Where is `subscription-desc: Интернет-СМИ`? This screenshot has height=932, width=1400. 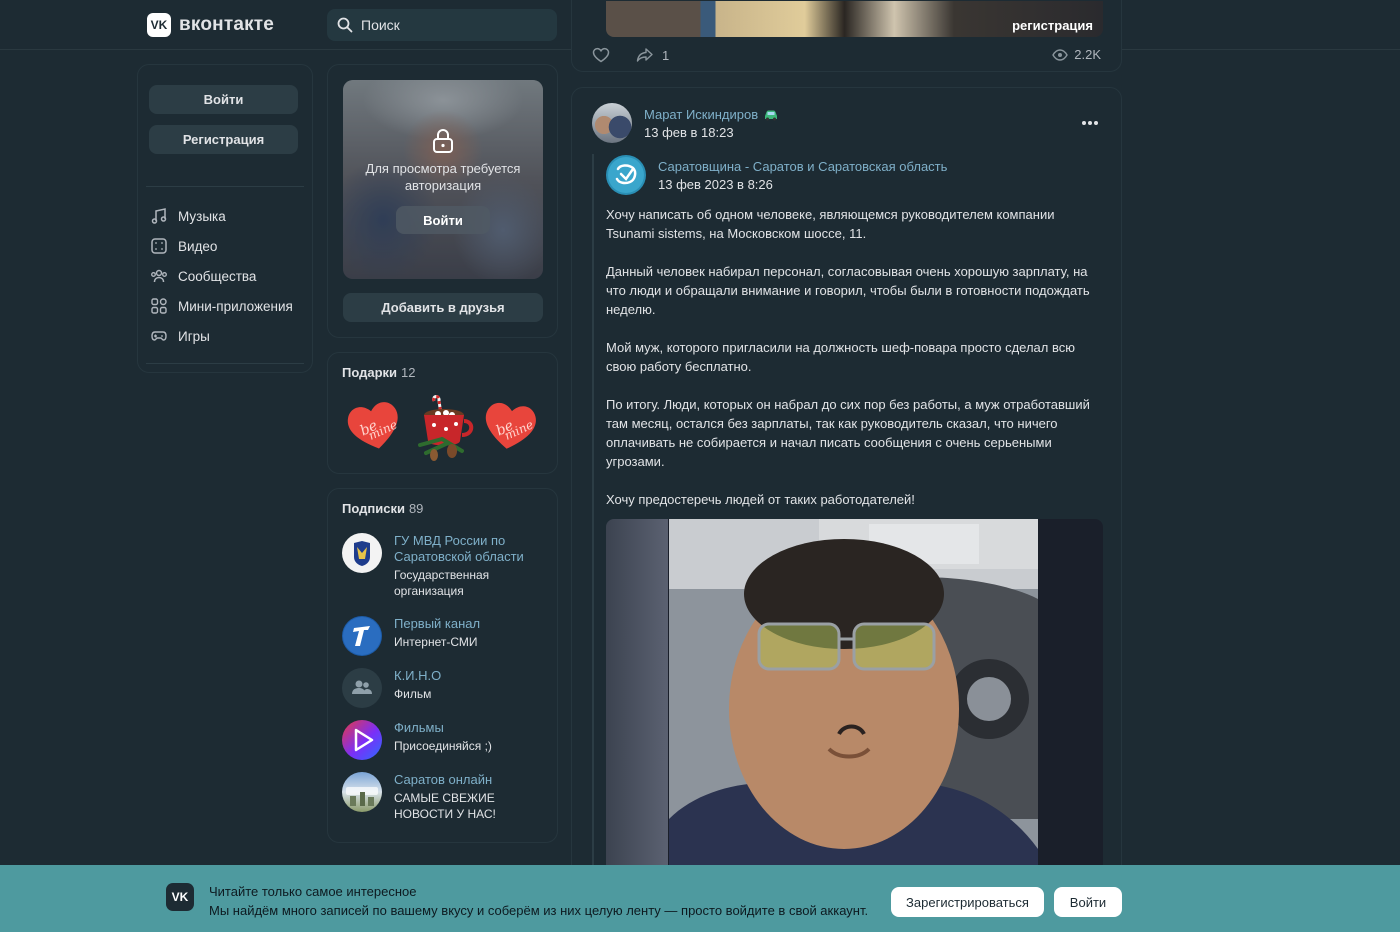 subscription-desc: Интернет-СМИ is located at coordinates (436, 642).